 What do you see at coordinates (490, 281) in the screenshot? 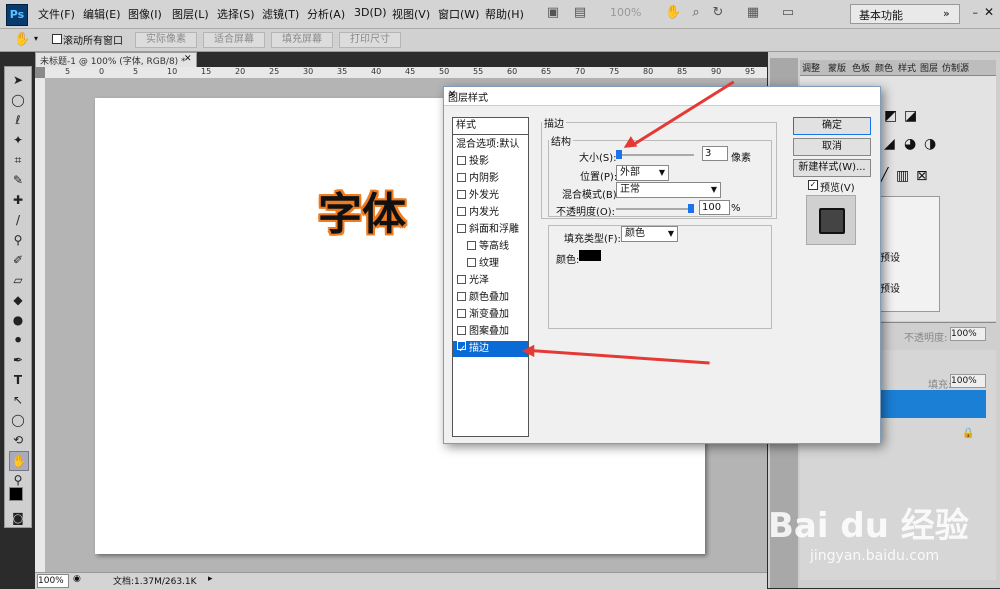
I see `style-item-satin: 光泽` at bounding box center [490, 281].